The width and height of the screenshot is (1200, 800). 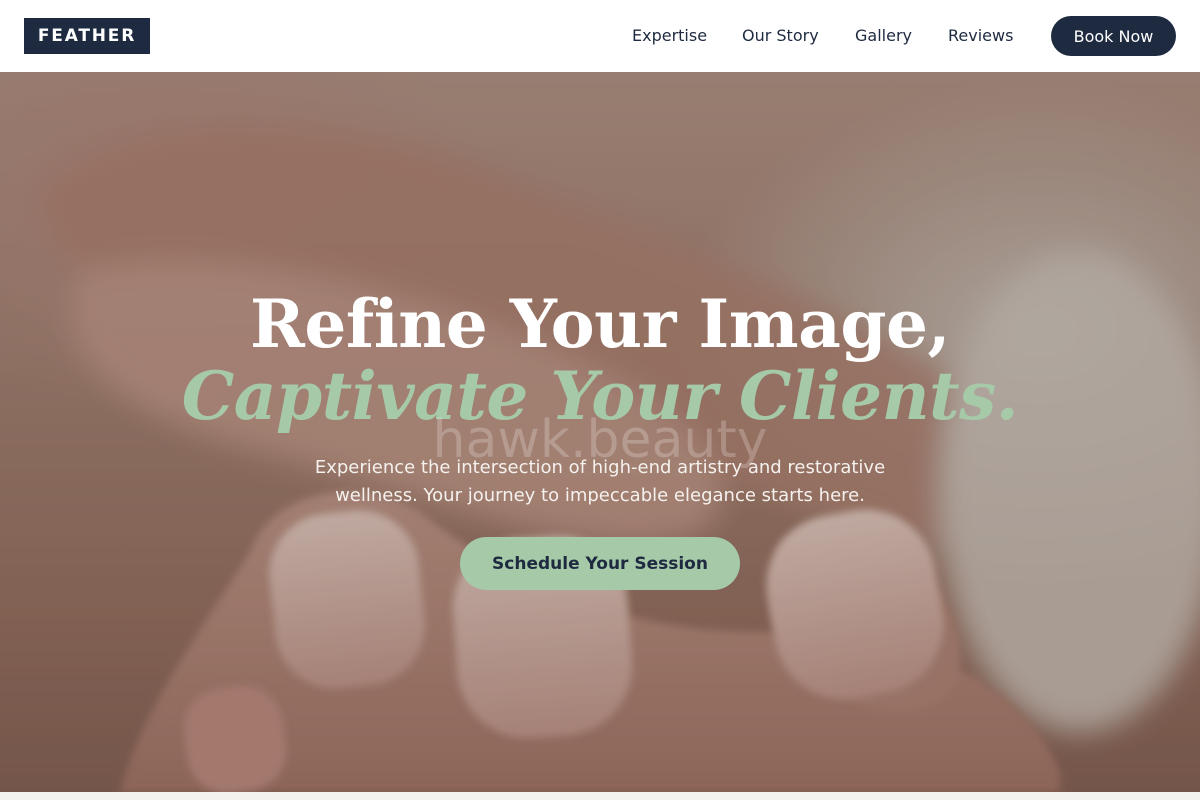 What do you see at coordinates (780, 36) in the screenshot?
I see `nav-link-our-story: Our Story` at bounding box center [780, 36].